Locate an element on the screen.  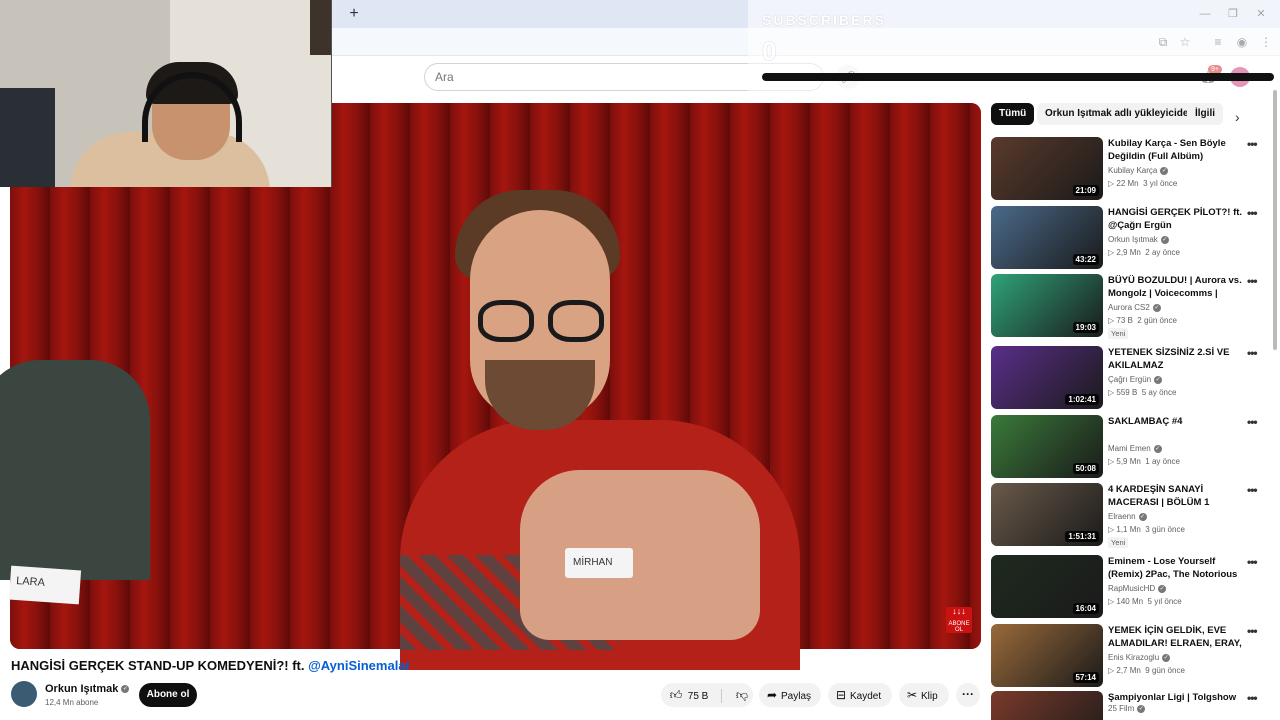
duration-badge: 43:22 is located at coordinates (1085, 259).